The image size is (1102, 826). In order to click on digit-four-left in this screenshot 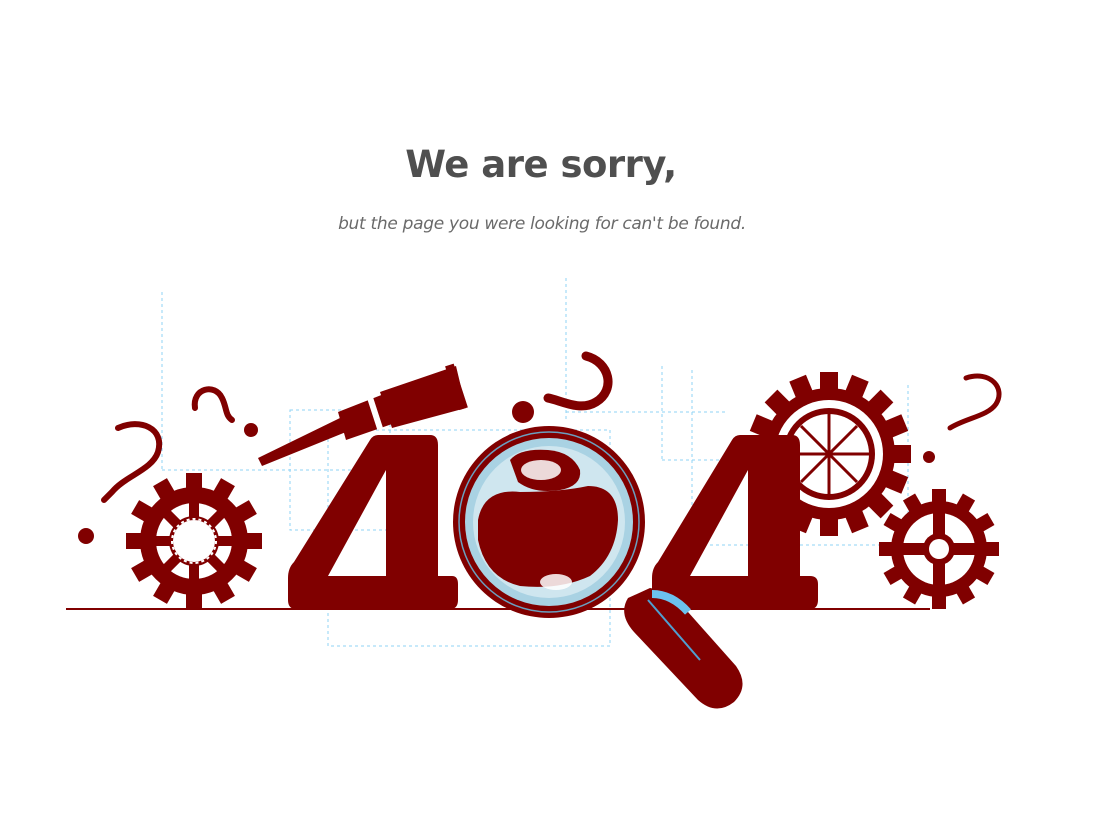, I will do `click(373, 522)`.